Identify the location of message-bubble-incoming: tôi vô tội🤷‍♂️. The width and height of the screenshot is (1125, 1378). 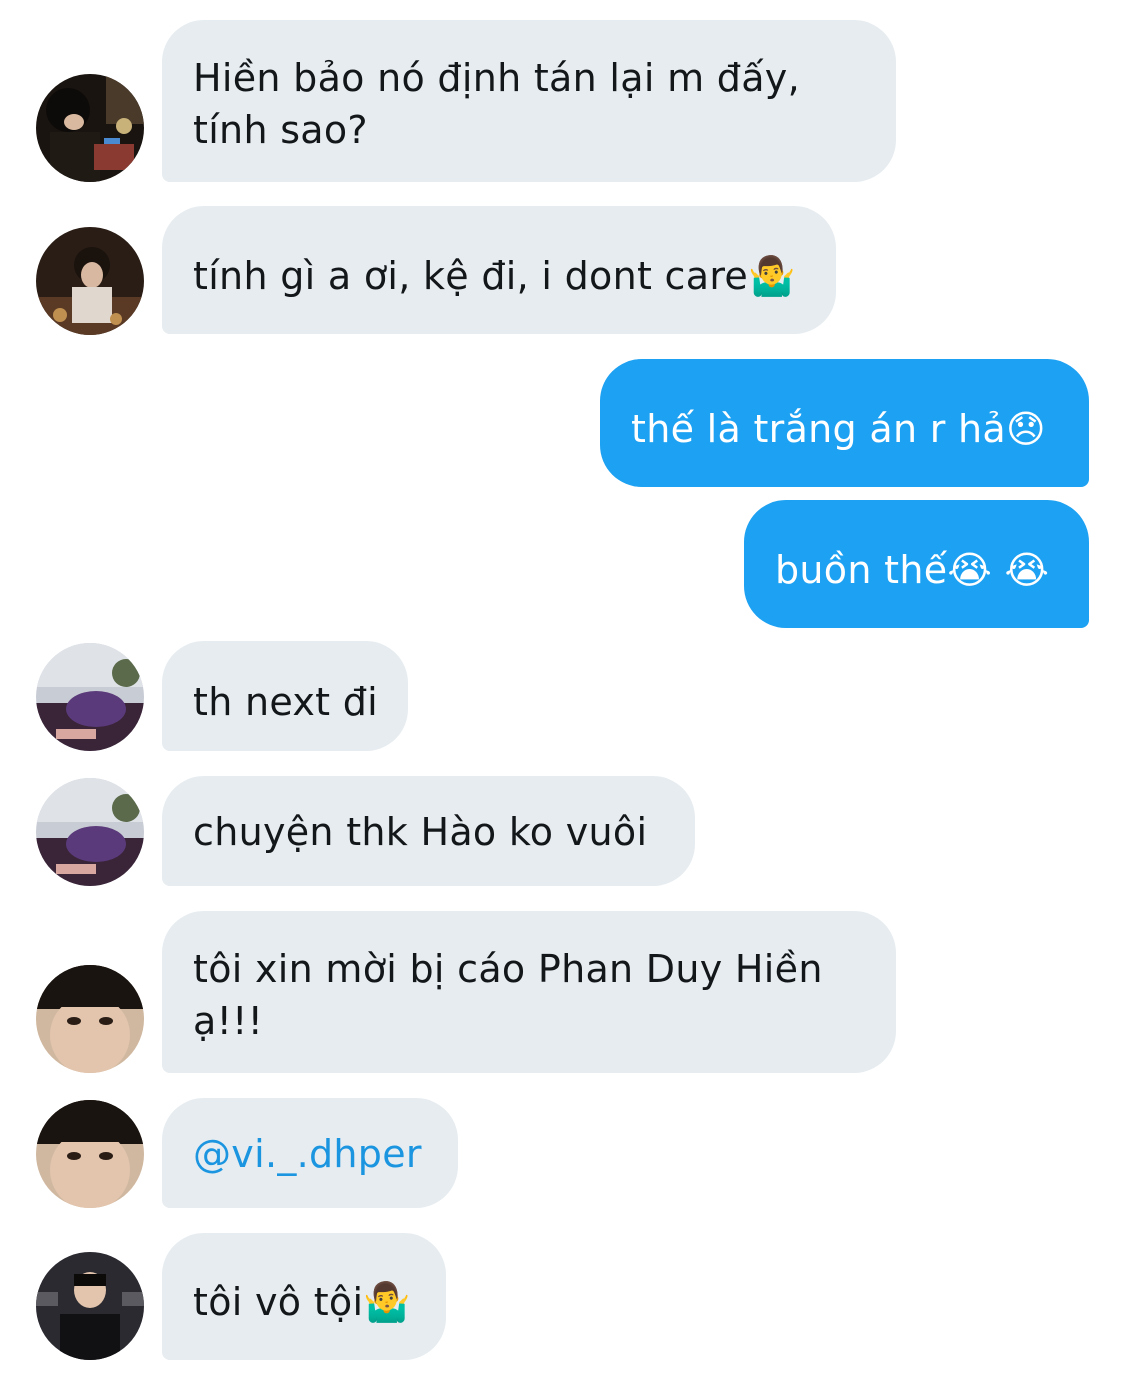
(304, 1296).